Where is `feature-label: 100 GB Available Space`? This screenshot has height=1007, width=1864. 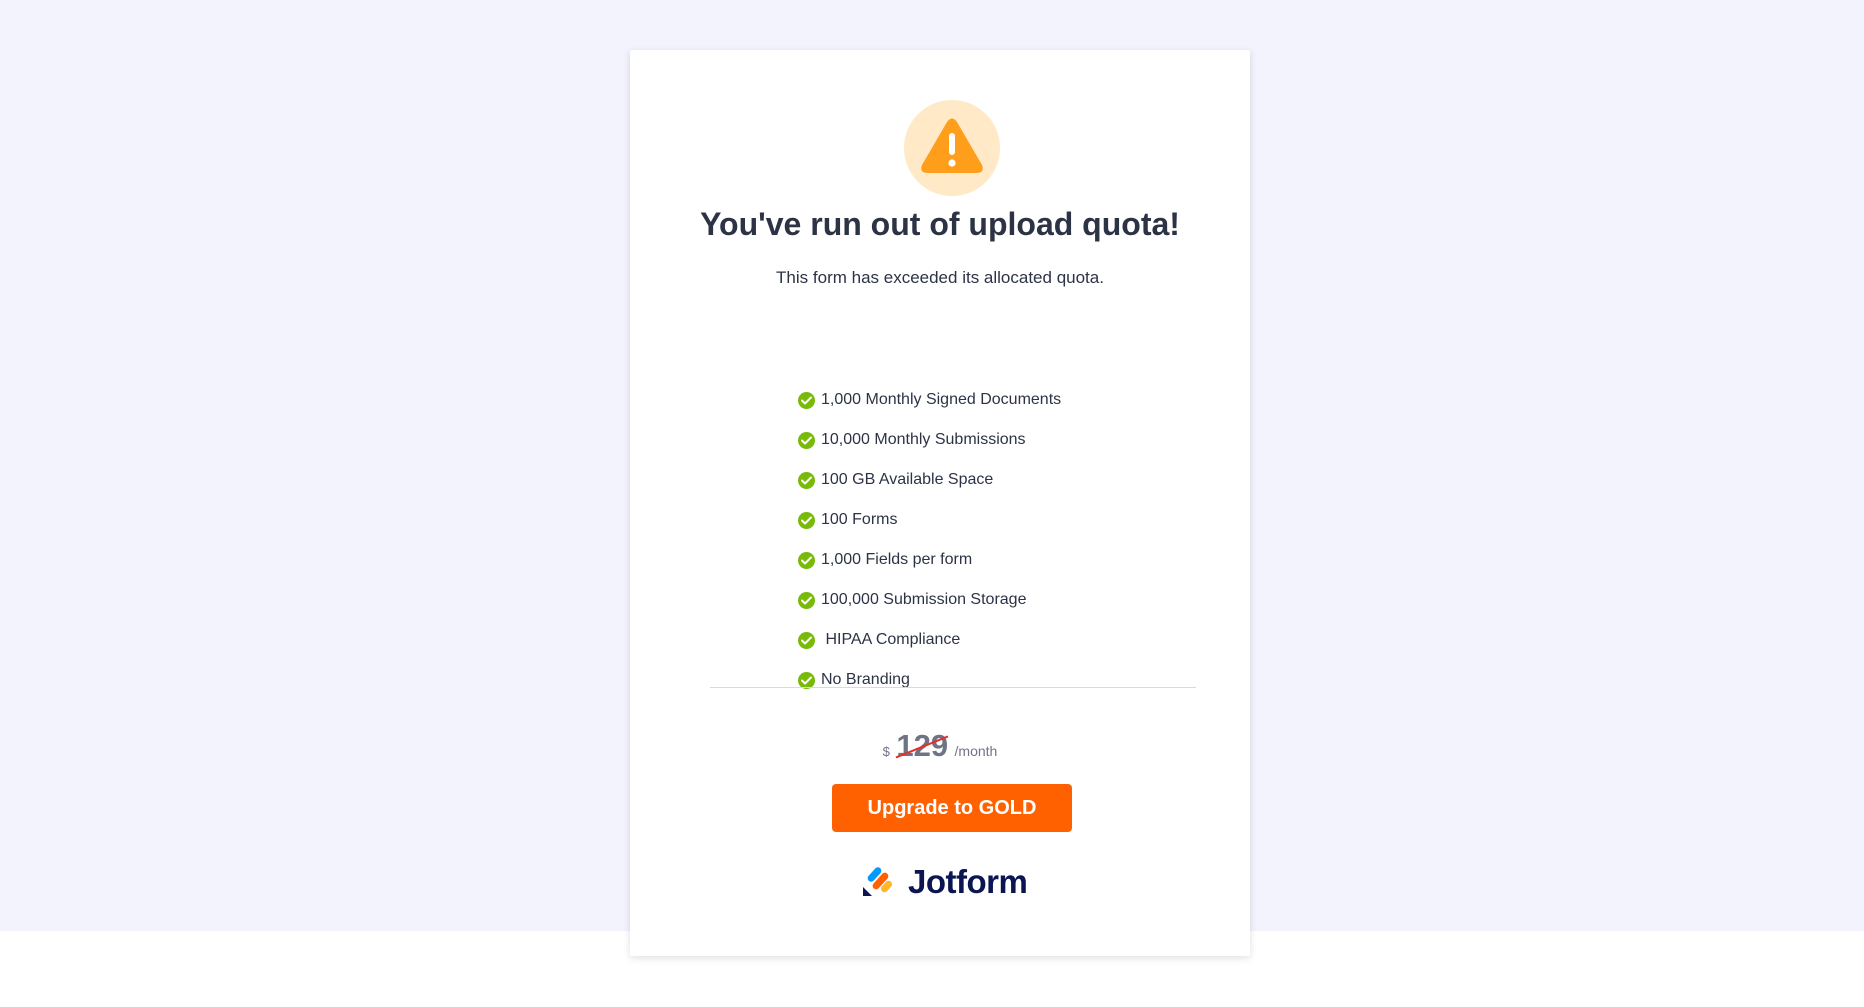
feature-label: 100 GB Available Space is located at coordinates (907, 479).